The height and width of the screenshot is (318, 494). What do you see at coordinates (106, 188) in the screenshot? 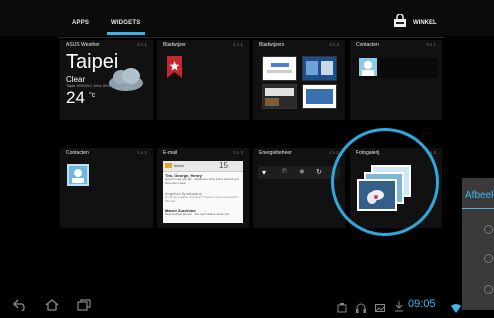
I see `widget-contacten-small: Contacten 1 x 1` at bounding box center [106, 188].